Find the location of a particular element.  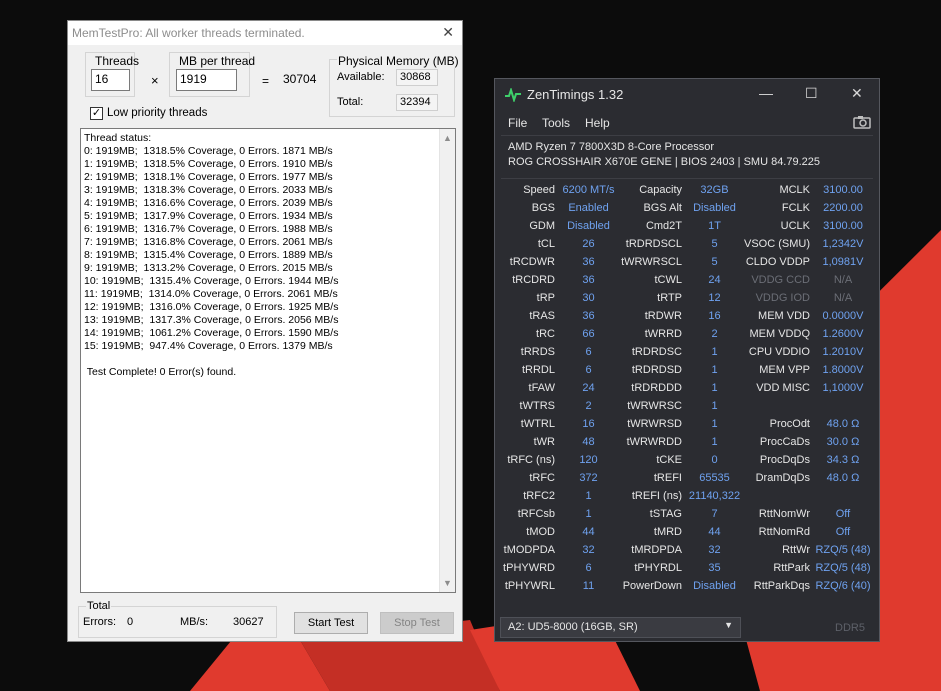

timing-value: 21140,322 is located at coordinates (714, 496).